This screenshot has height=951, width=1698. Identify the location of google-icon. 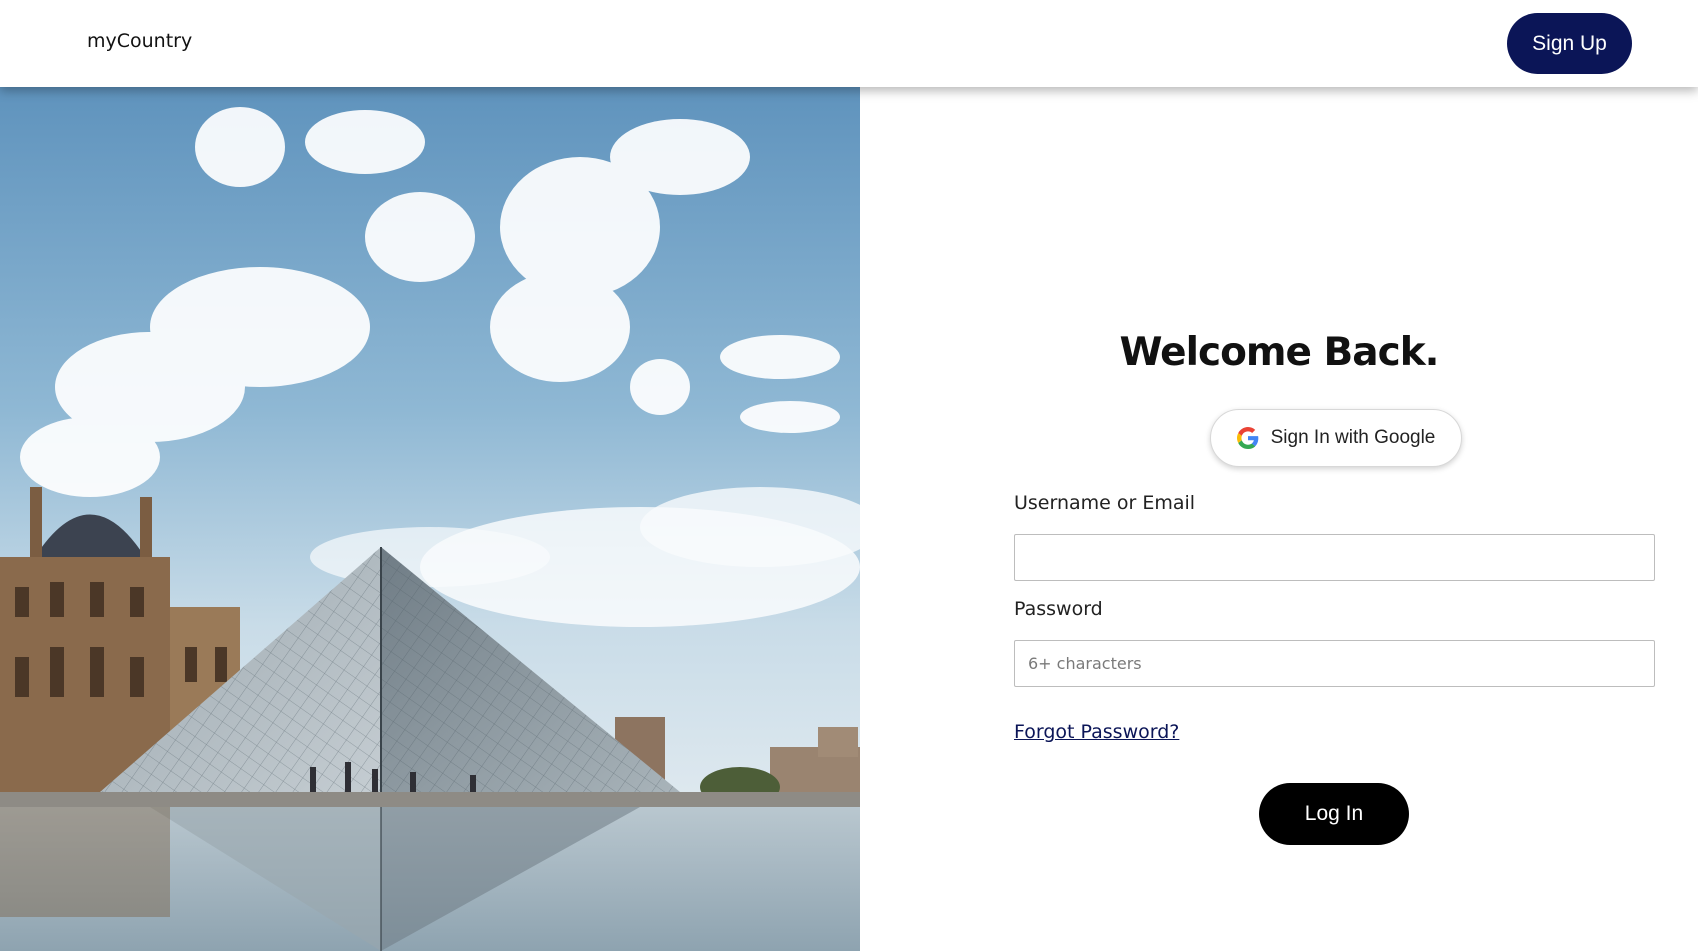
(1247, 438).